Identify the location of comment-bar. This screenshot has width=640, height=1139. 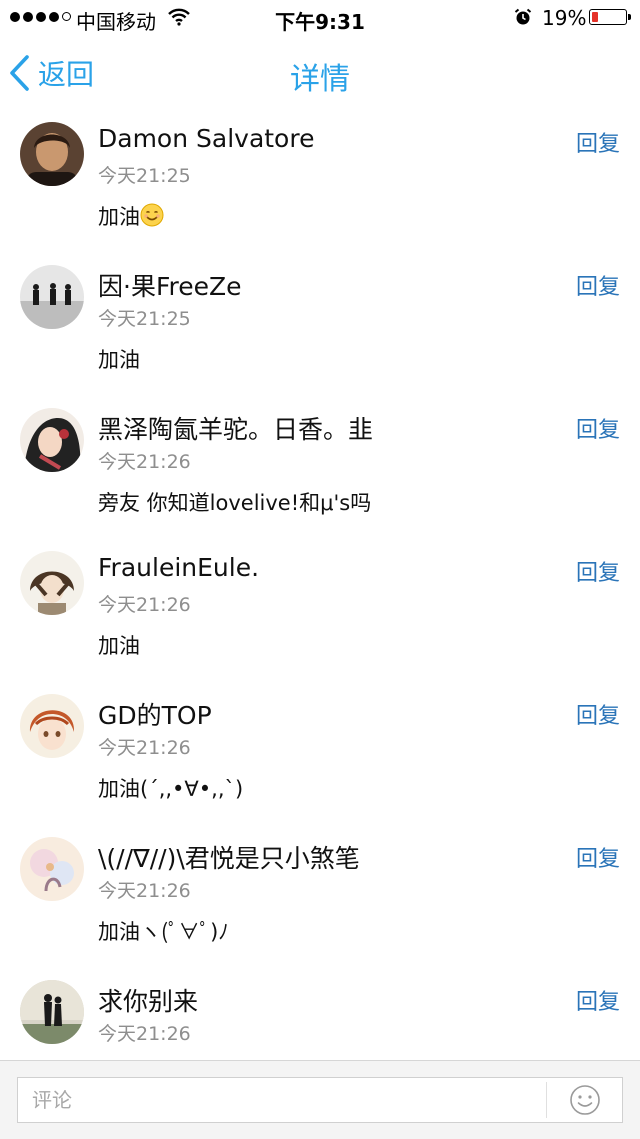
(320, 1099).